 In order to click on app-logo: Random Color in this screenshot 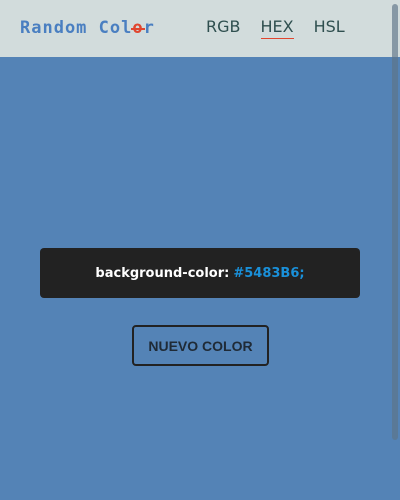, I will do `click(87, 28)`.